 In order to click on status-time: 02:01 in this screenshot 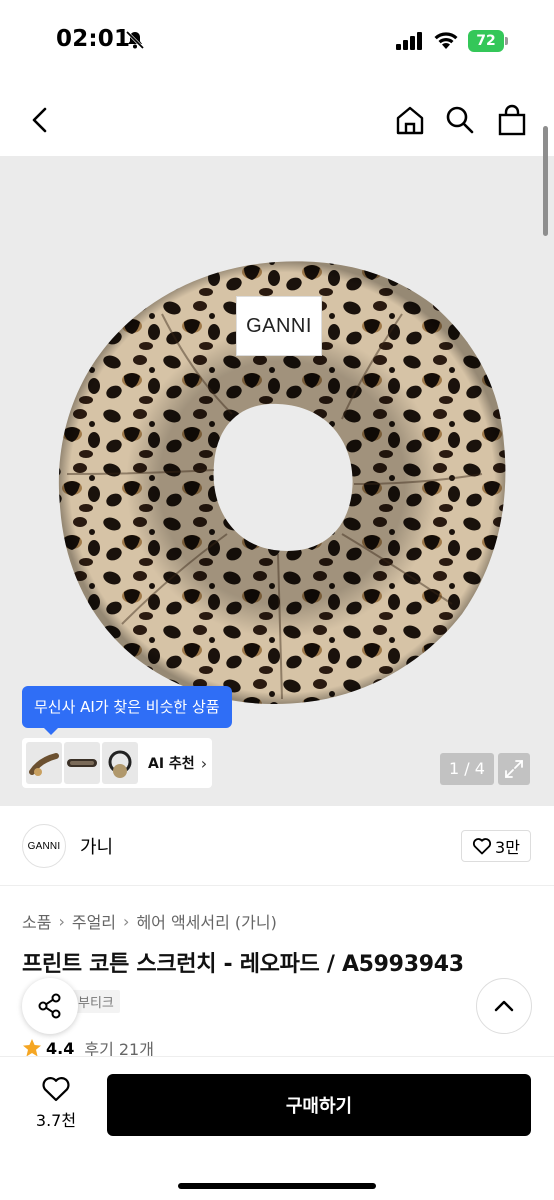, I will do `click(93, 39)`.